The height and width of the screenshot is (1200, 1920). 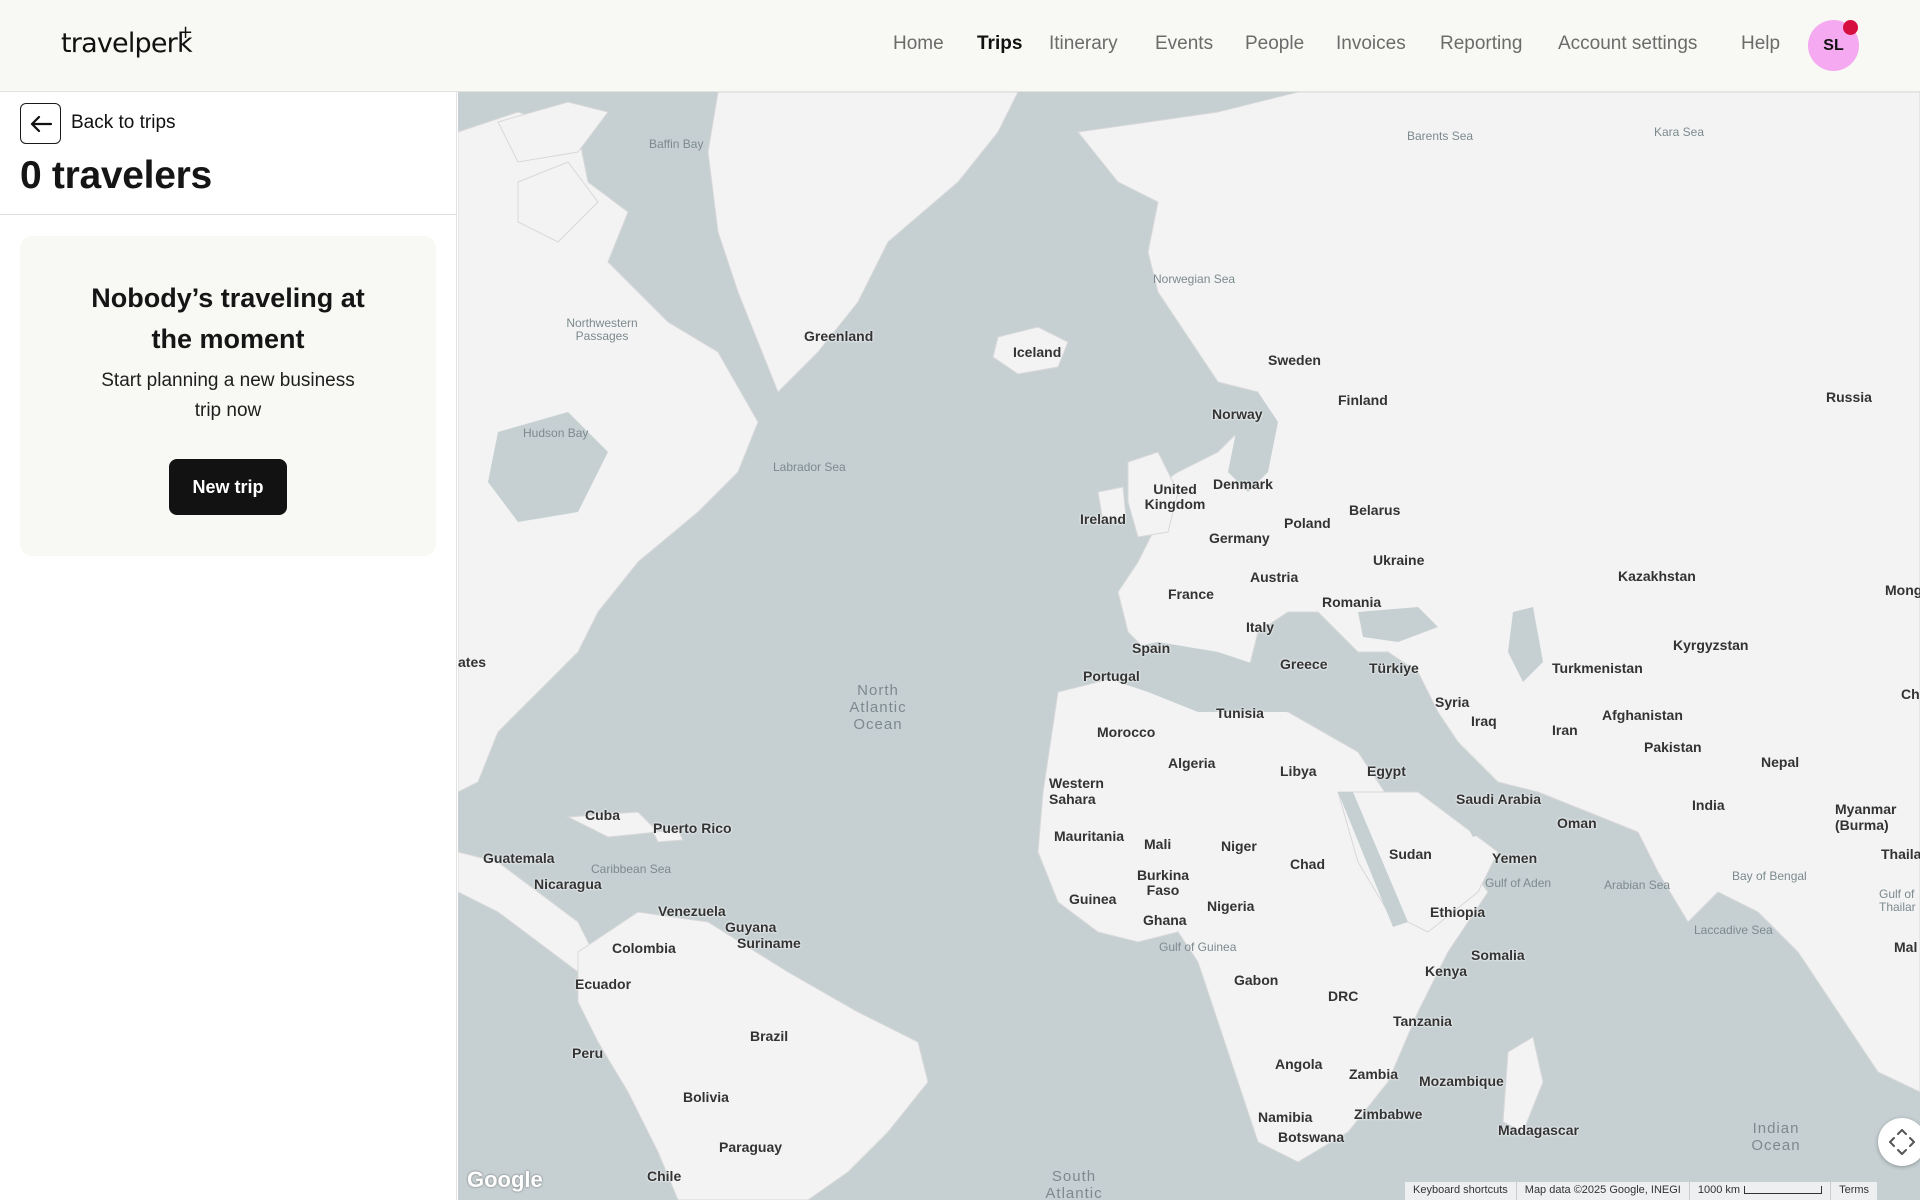 What do you see at coordinates (1083, 44) in the screenshot?
I see `nav-itinerary: Itinerary` at bounding box center [1083, 44].